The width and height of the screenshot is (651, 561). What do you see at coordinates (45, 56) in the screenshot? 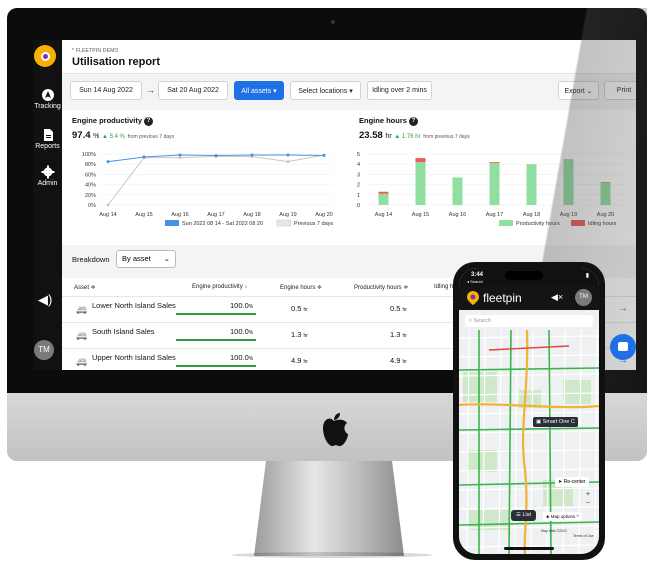
I see `fleetpin-logo-icon` at bounding box center [45, 56].